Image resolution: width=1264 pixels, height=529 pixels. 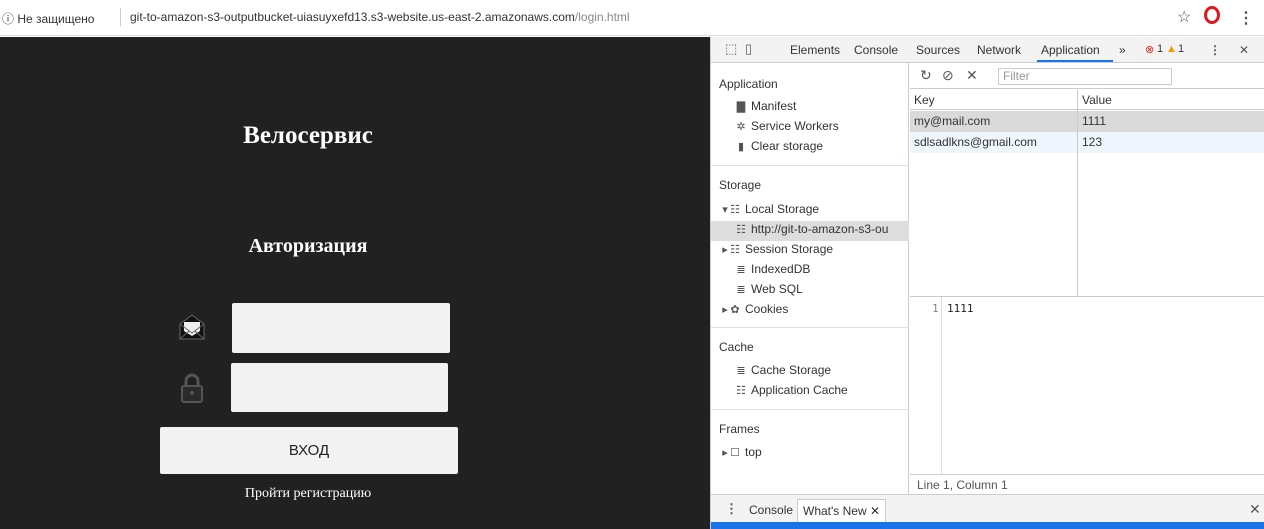 I want to click on sidebar-item-label: Application Cache, so click(x=799, y=390).